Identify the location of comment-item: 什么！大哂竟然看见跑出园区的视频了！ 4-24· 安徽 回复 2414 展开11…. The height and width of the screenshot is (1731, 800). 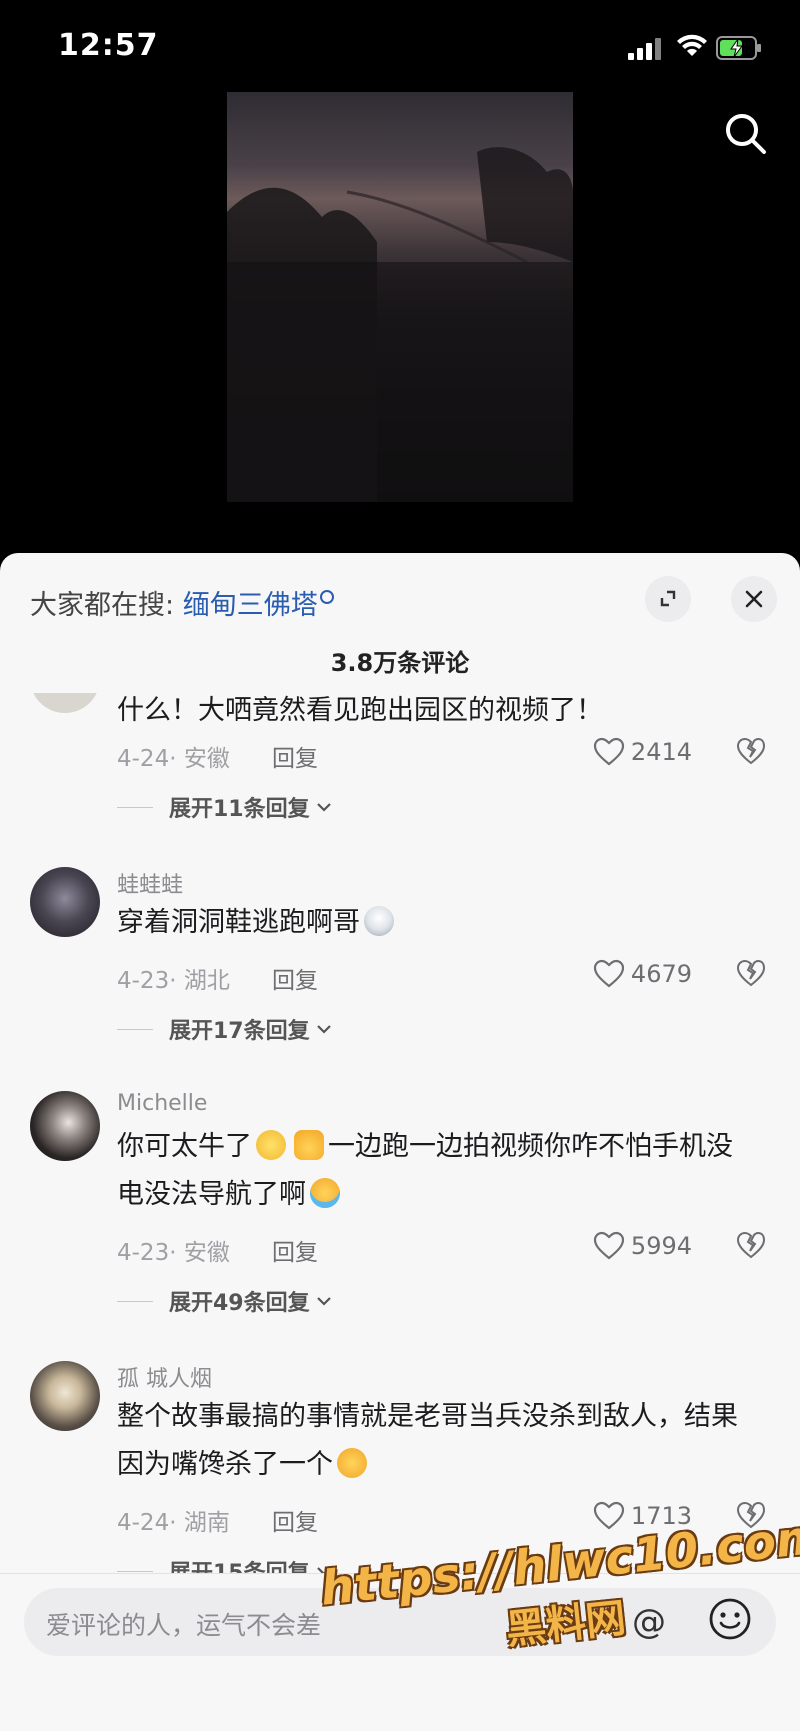
(400, 765).